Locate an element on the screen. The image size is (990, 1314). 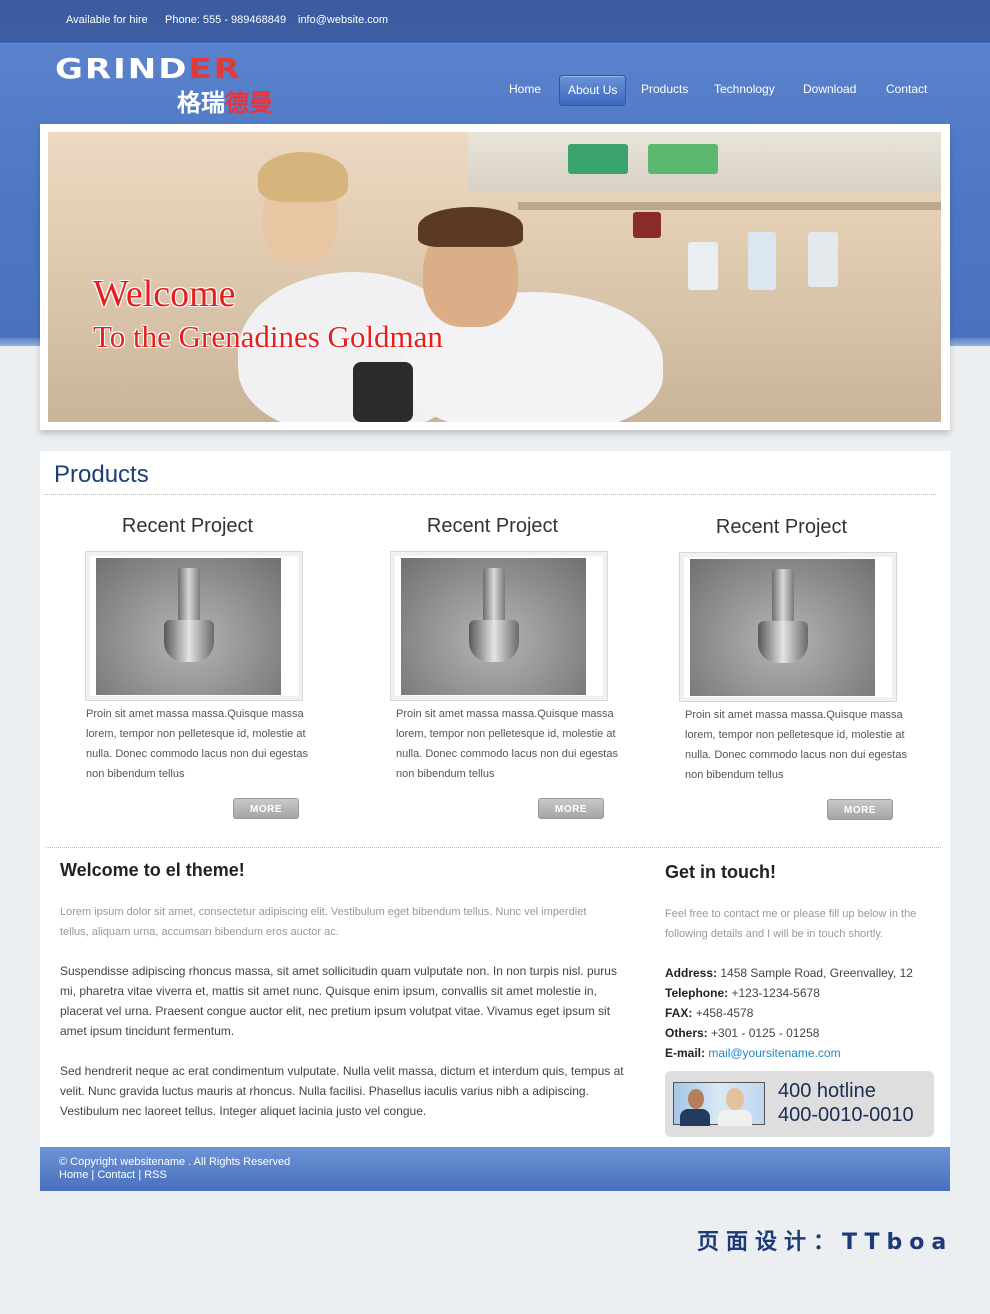
welcome-heading: Welcome to el theme! is located at coordinates (152, 870).